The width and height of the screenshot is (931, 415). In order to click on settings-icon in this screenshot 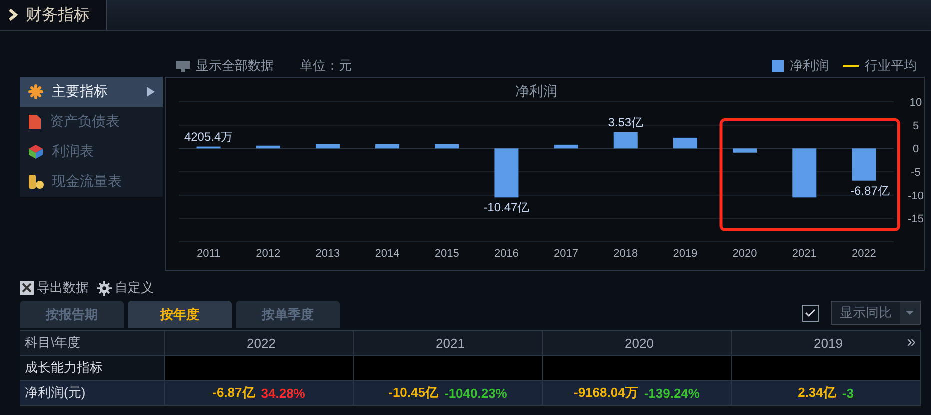, I will do `click(104, 288)`.